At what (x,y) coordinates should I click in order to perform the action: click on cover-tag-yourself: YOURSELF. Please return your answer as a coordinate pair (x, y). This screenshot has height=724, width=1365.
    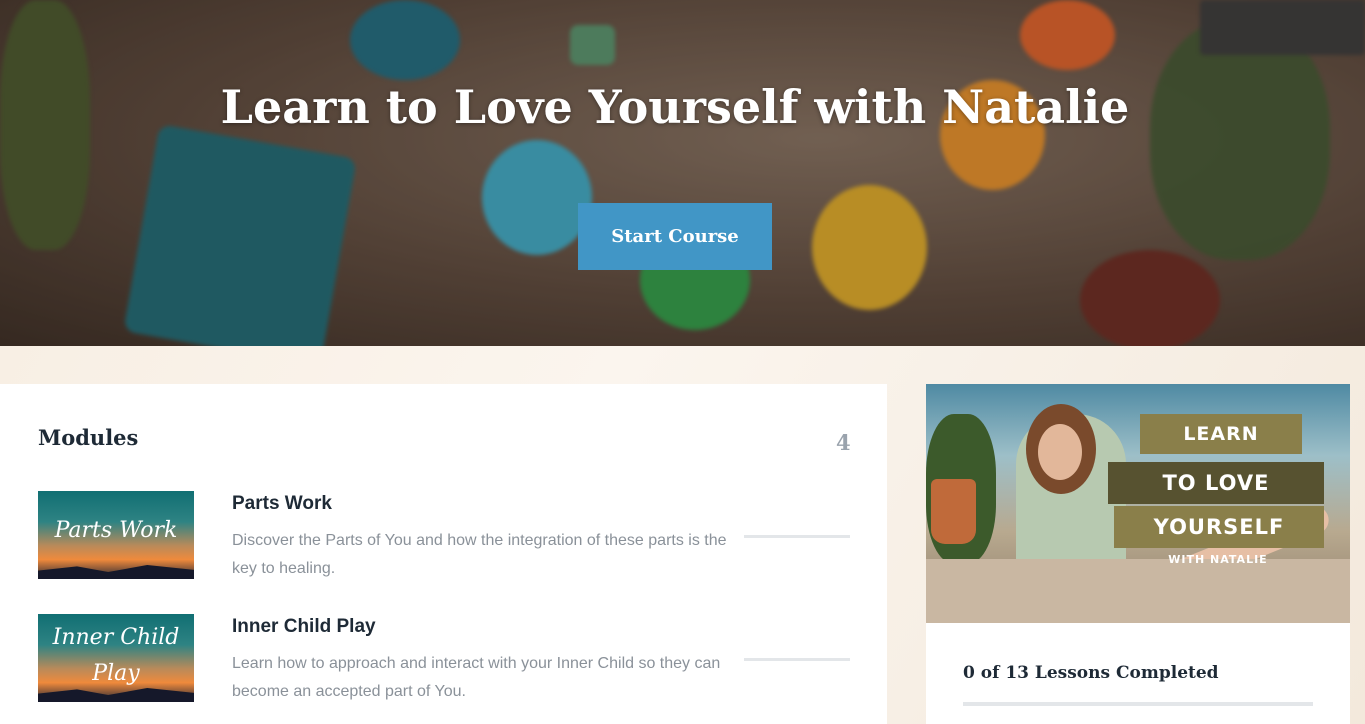
    Looking at the image, I should click on (1219, 527).